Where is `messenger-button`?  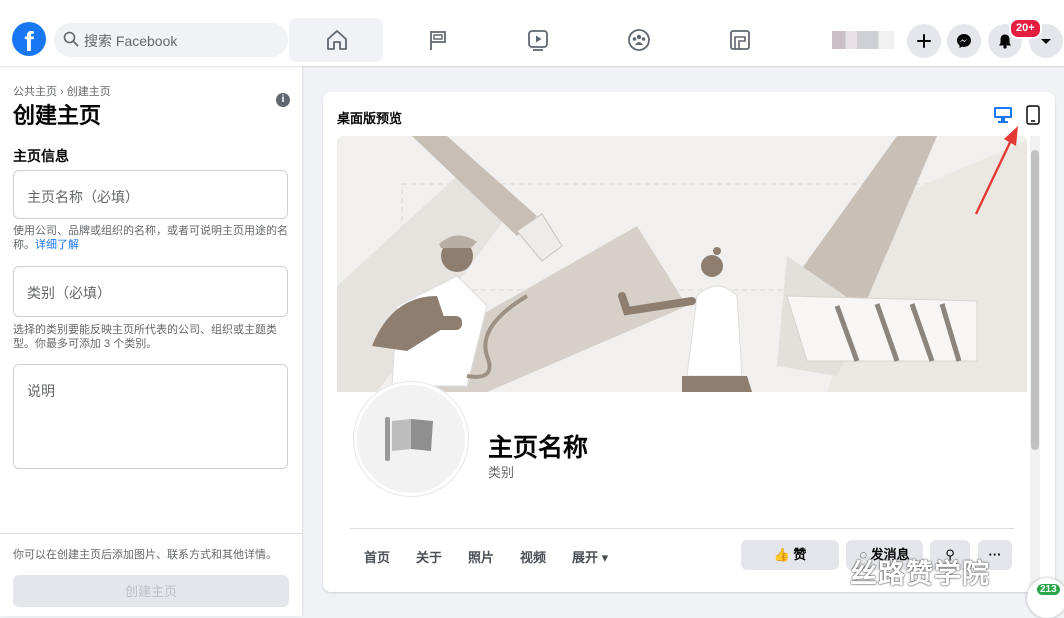 messenger-button is located at coordinates (964, 41).